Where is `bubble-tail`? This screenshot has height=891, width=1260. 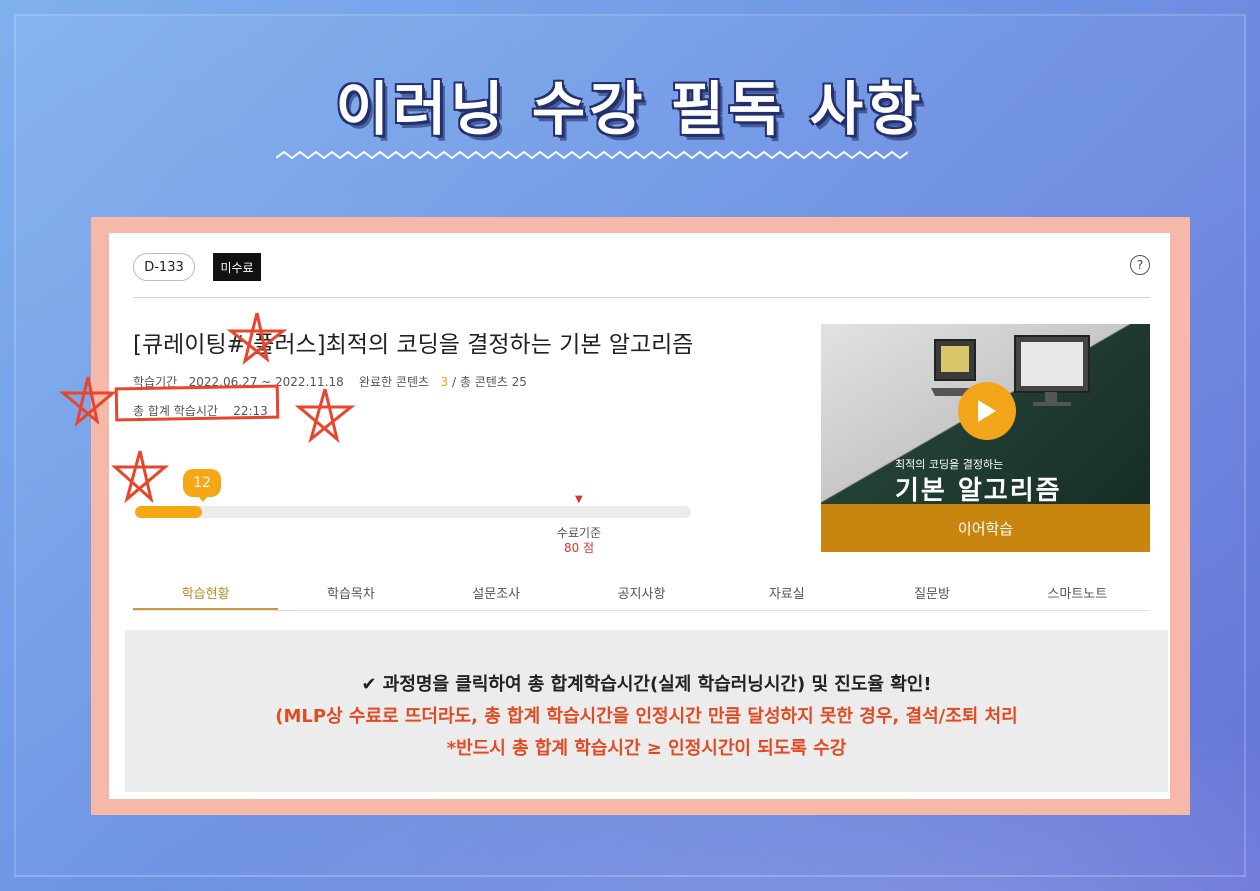 bubble-tail is located at coordinates (203, 498).